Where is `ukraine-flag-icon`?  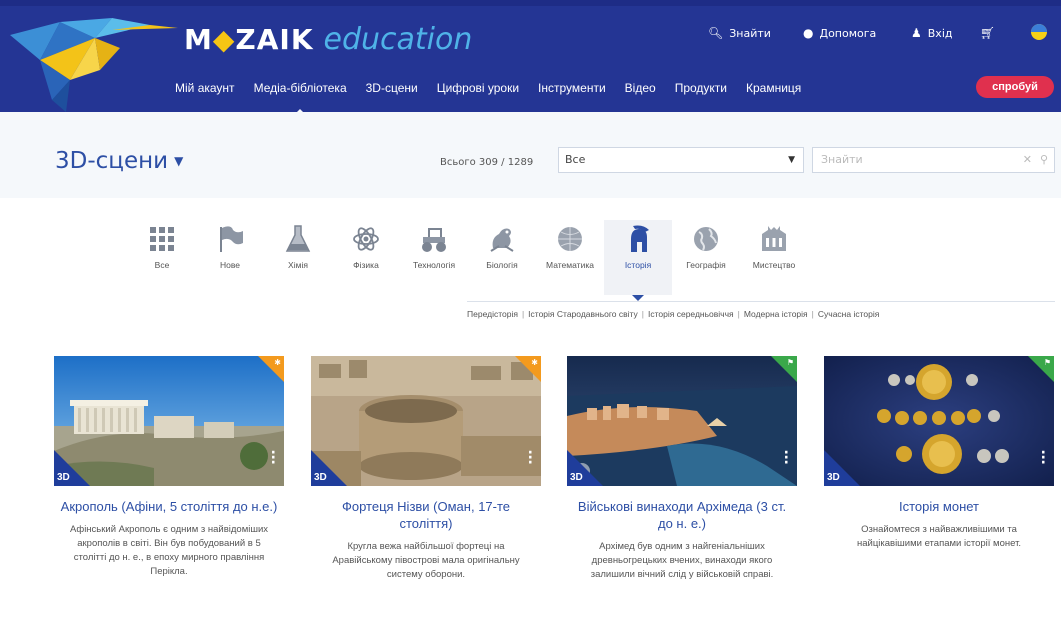
ukraine-flag-icon is located at coordinates (1039, 32).